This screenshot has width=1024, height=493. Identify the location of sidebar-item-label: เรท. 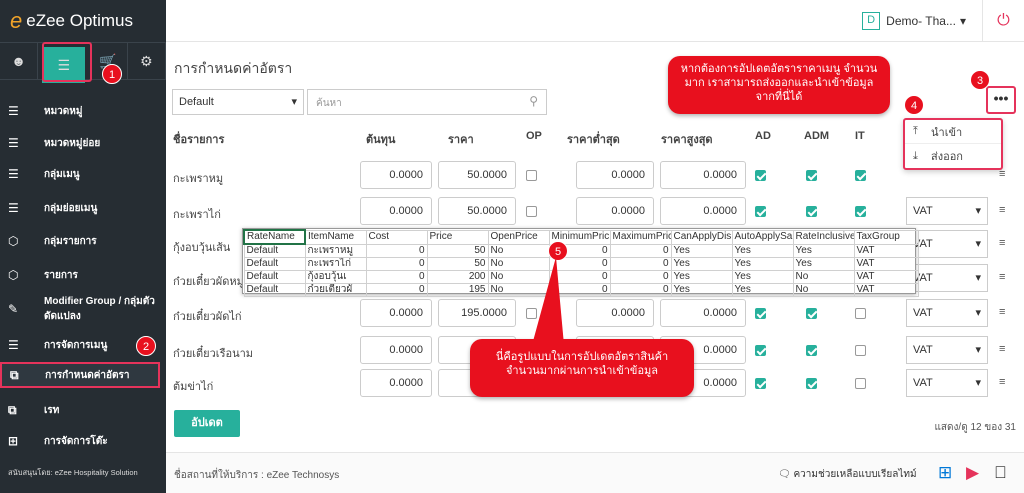
(52, 410).